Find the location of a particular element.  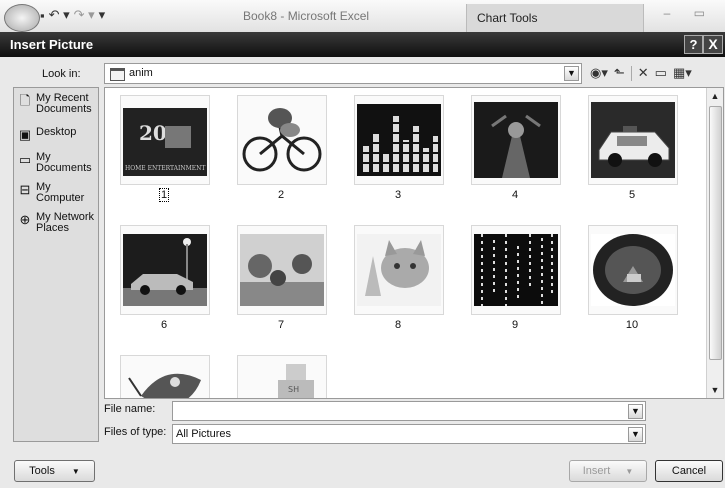

place-label: Desktop is located at coordinates (56, 132).